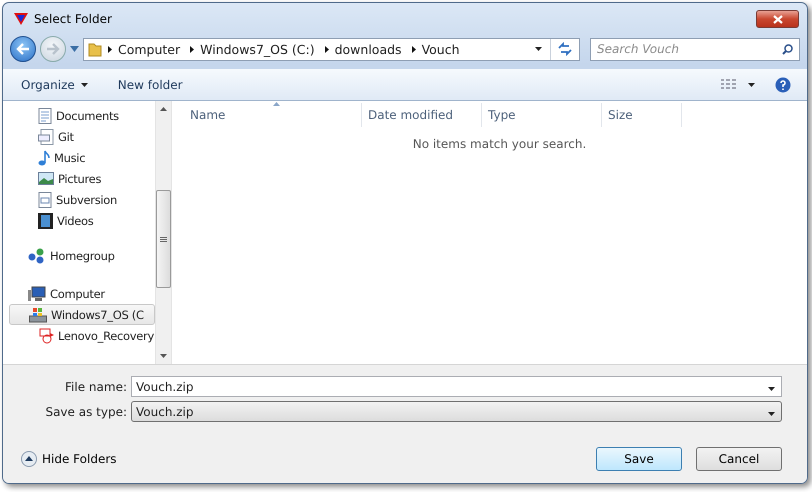 The height and width of the screenshot is (492, 812). What do you see at coordinates (37, 256) in the screenshot?
I see `network-icon` at bounding box center [37, 256].